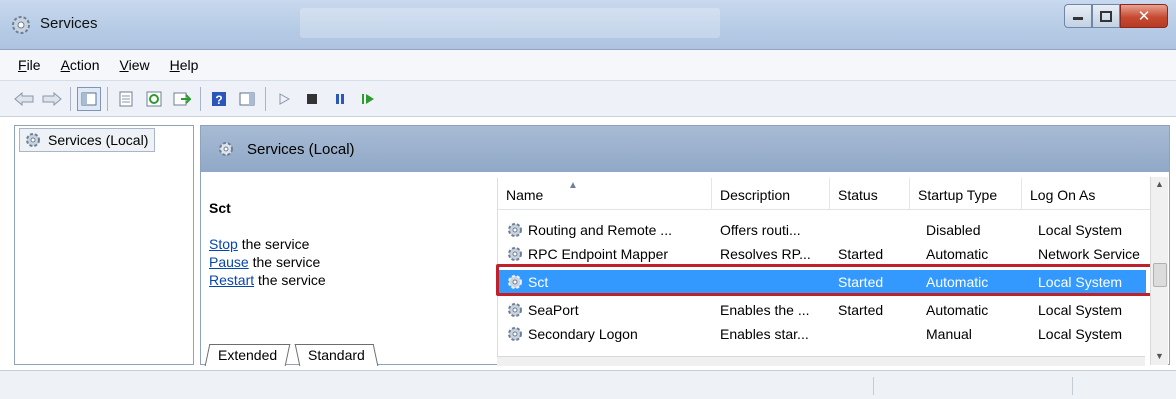 Image resolution: width=1176 pixels, height=399 pixels. Describe the element at coordinates (1078, 16) in the screenshot. I see `minimize-button` at that location.